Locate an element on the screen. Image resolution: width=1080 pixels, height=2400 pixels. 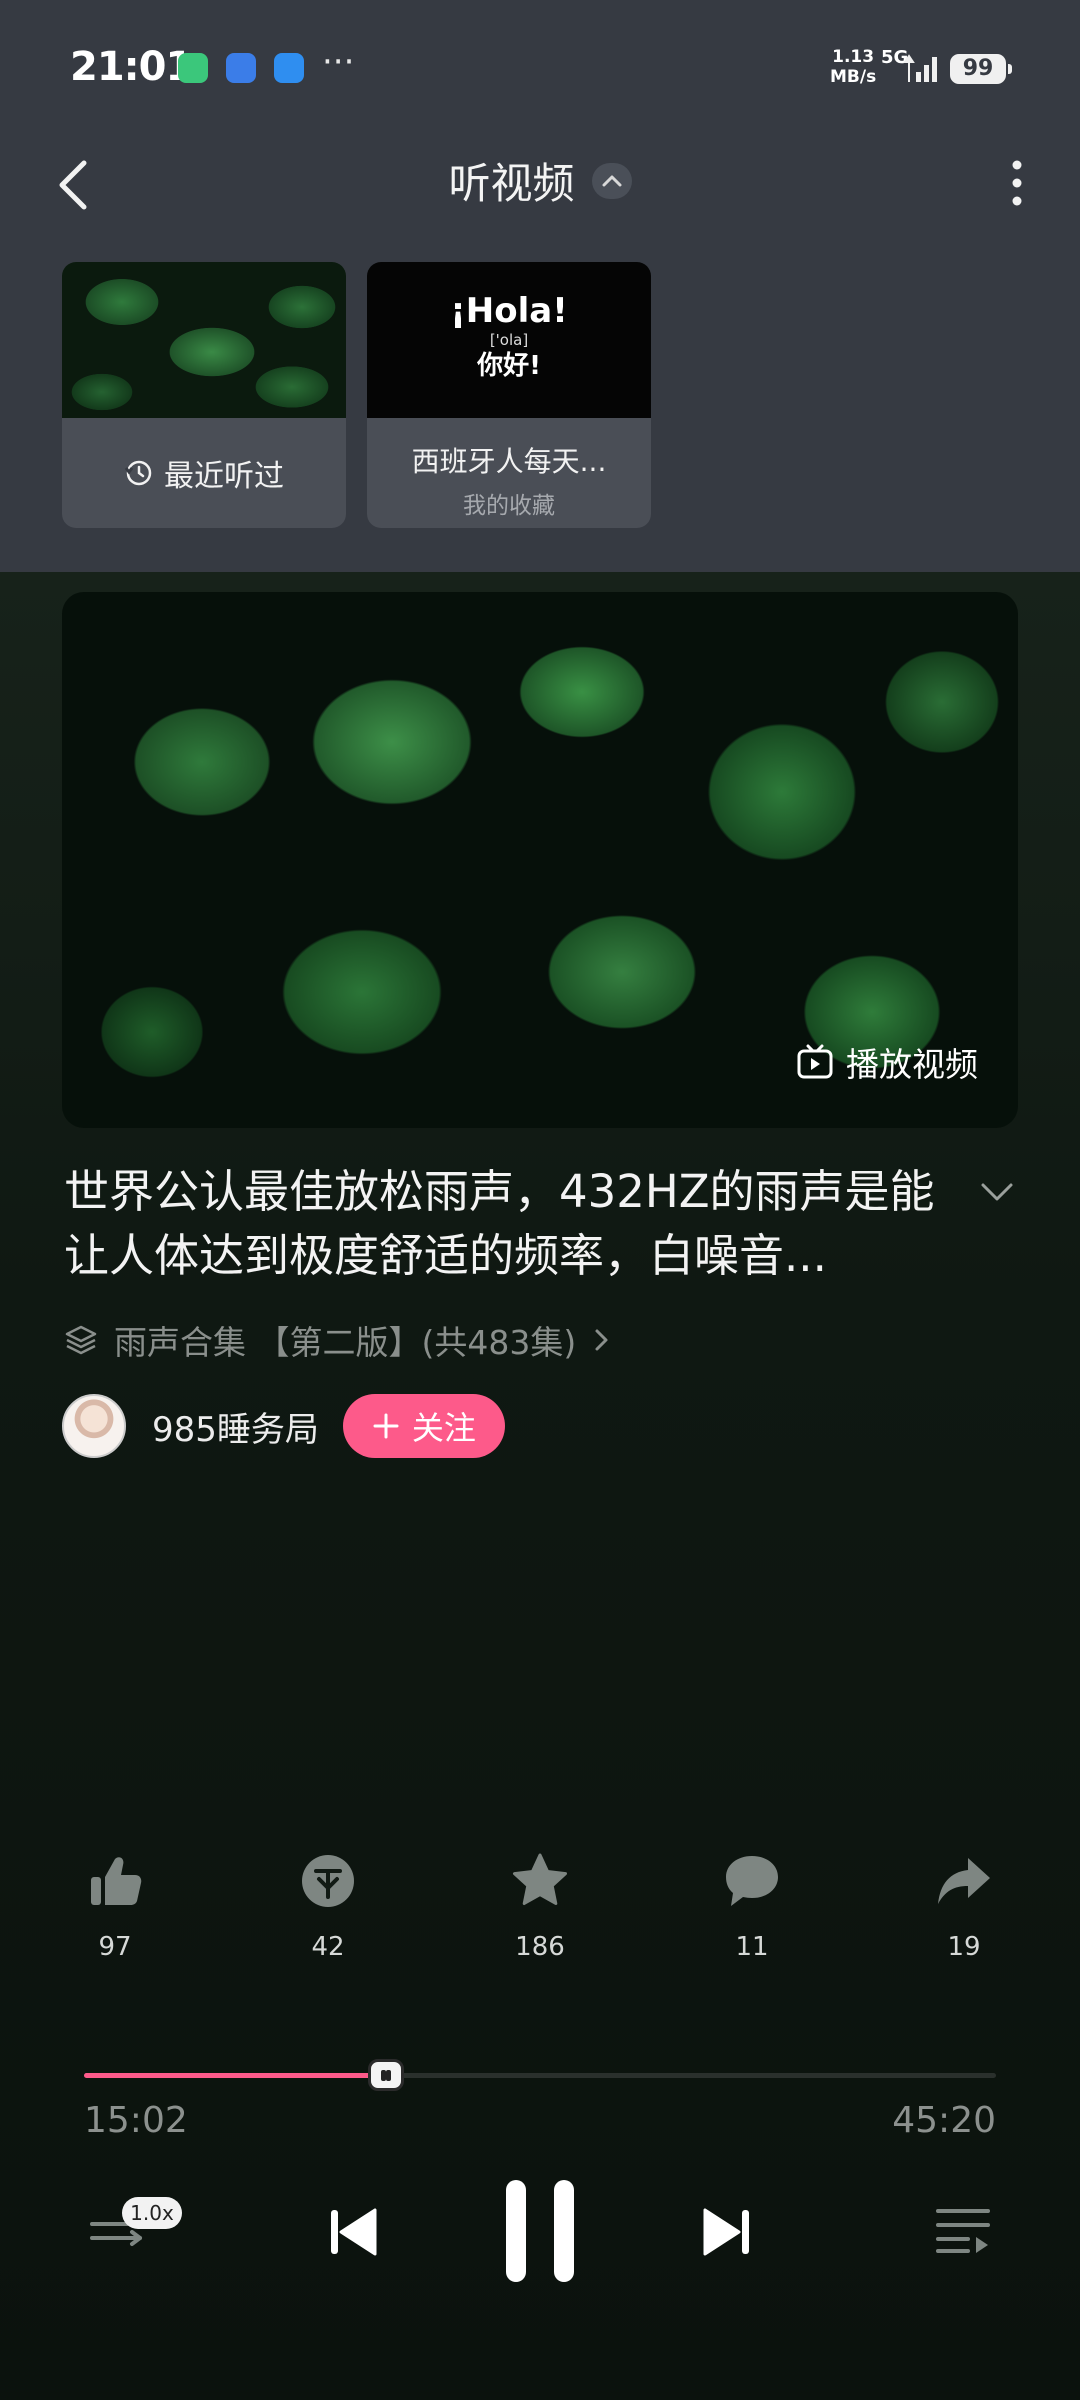
total-time: 45:20 is located at coordinates (944, 2120).